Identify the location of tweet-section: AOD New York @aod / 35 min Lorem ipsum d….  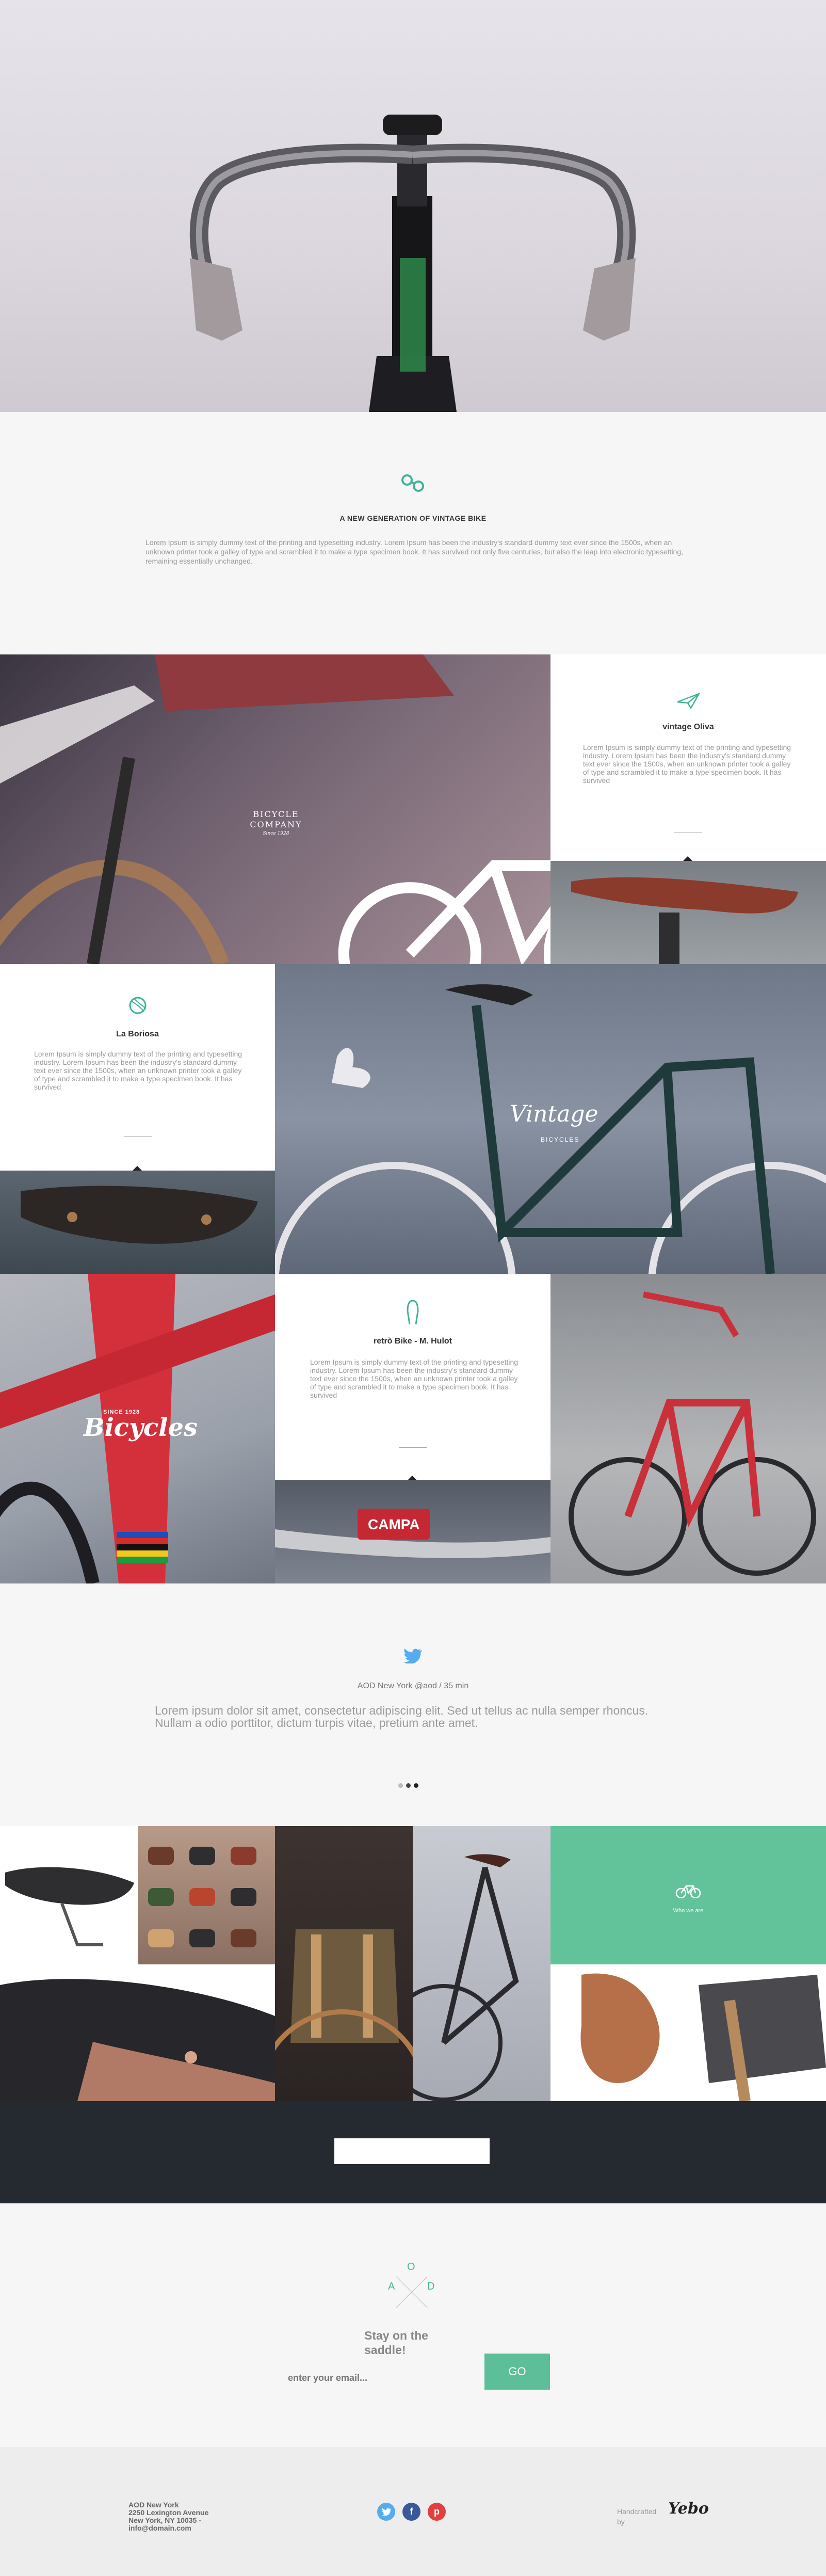
(413, 1704).